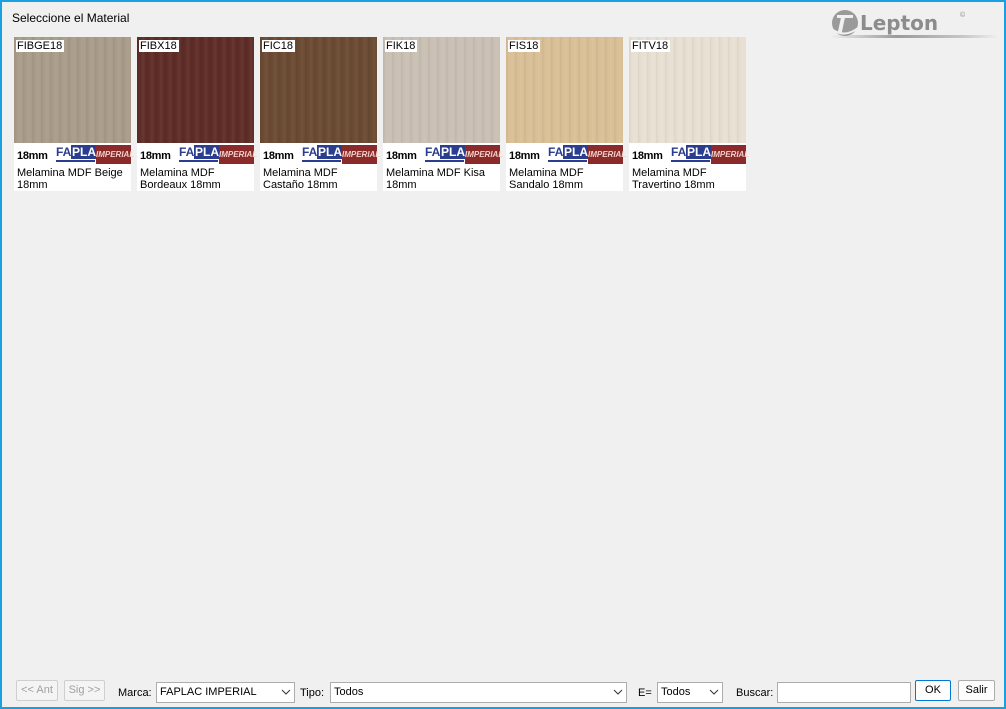 This screenshot has height=709, width=1006. Describe the element at coordinates (70, 173) in the screenshot. I see `description-line-1: Melamina MDF Beige` at that location.